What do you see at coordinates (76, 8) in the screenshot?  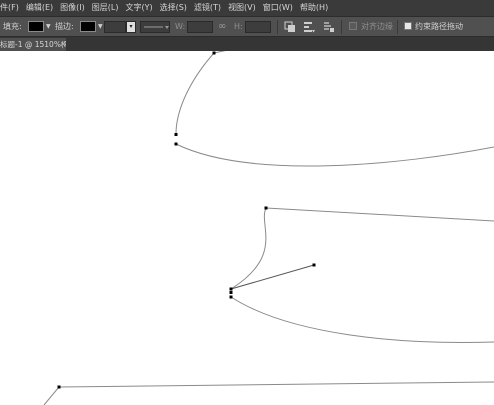 I see `menu-image: 图像(I)` at bounding box center [76, 8].